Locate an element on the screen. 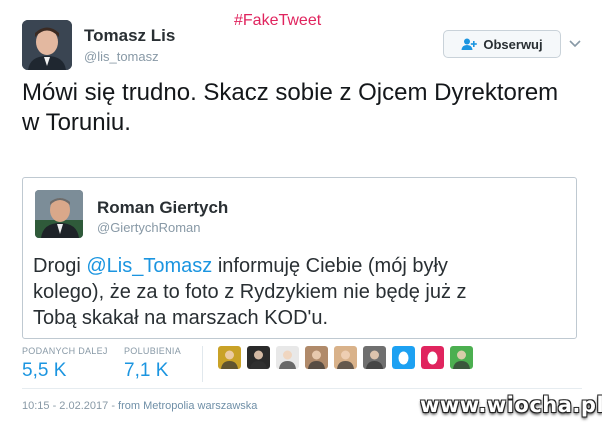  author-avatar is located at coordinates (47, 45).